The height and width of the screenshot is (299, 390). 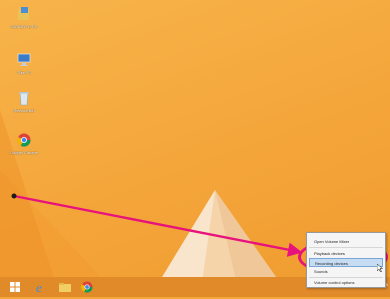 I want to click on menu-item-recording-devices: Recording devices, so click(x=346, y=262).